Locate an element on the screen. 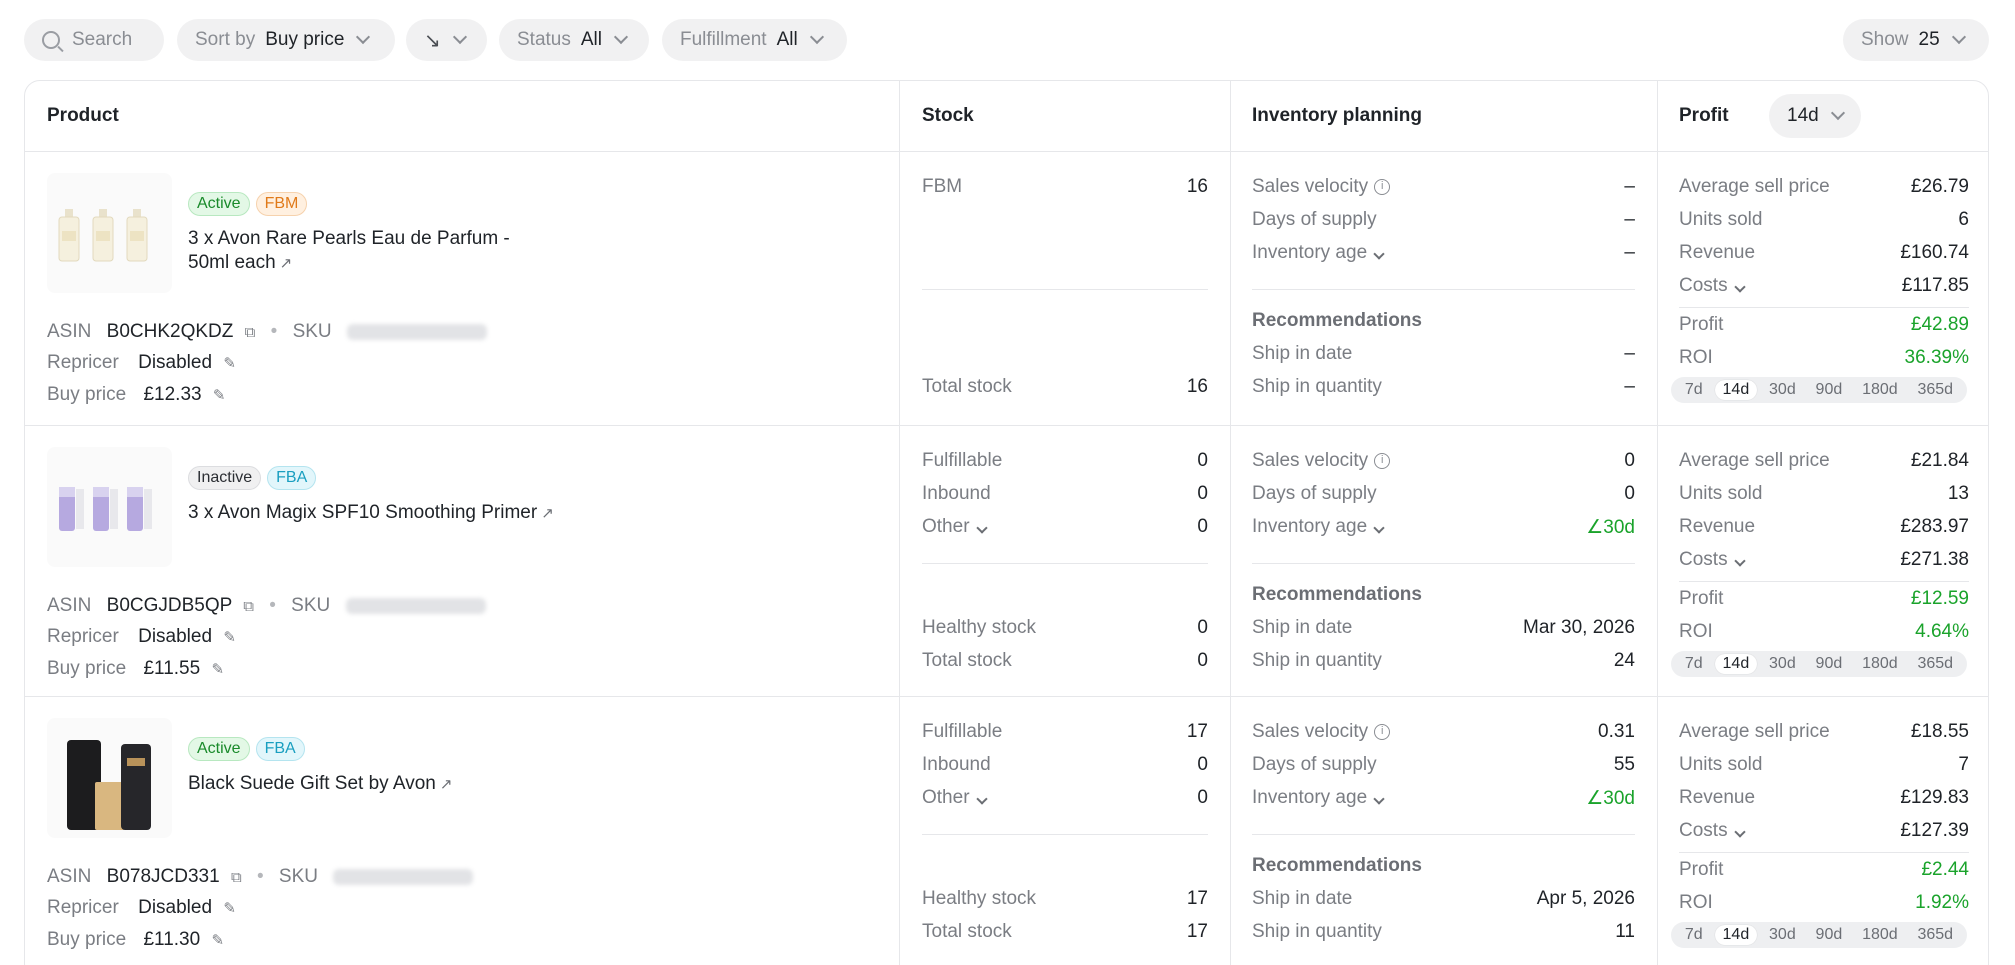  days-of-supply-value: 55 is located at coordinates (1624, 764).